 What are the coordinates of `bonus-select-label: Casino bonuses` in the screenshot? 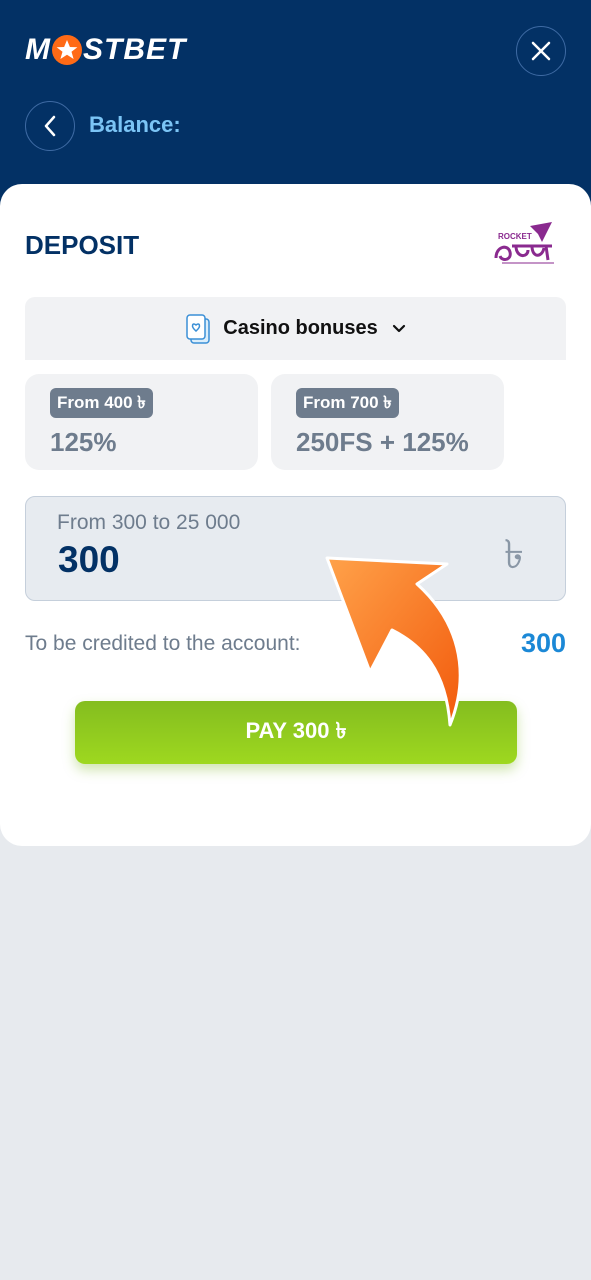 It's located at (300, 328).